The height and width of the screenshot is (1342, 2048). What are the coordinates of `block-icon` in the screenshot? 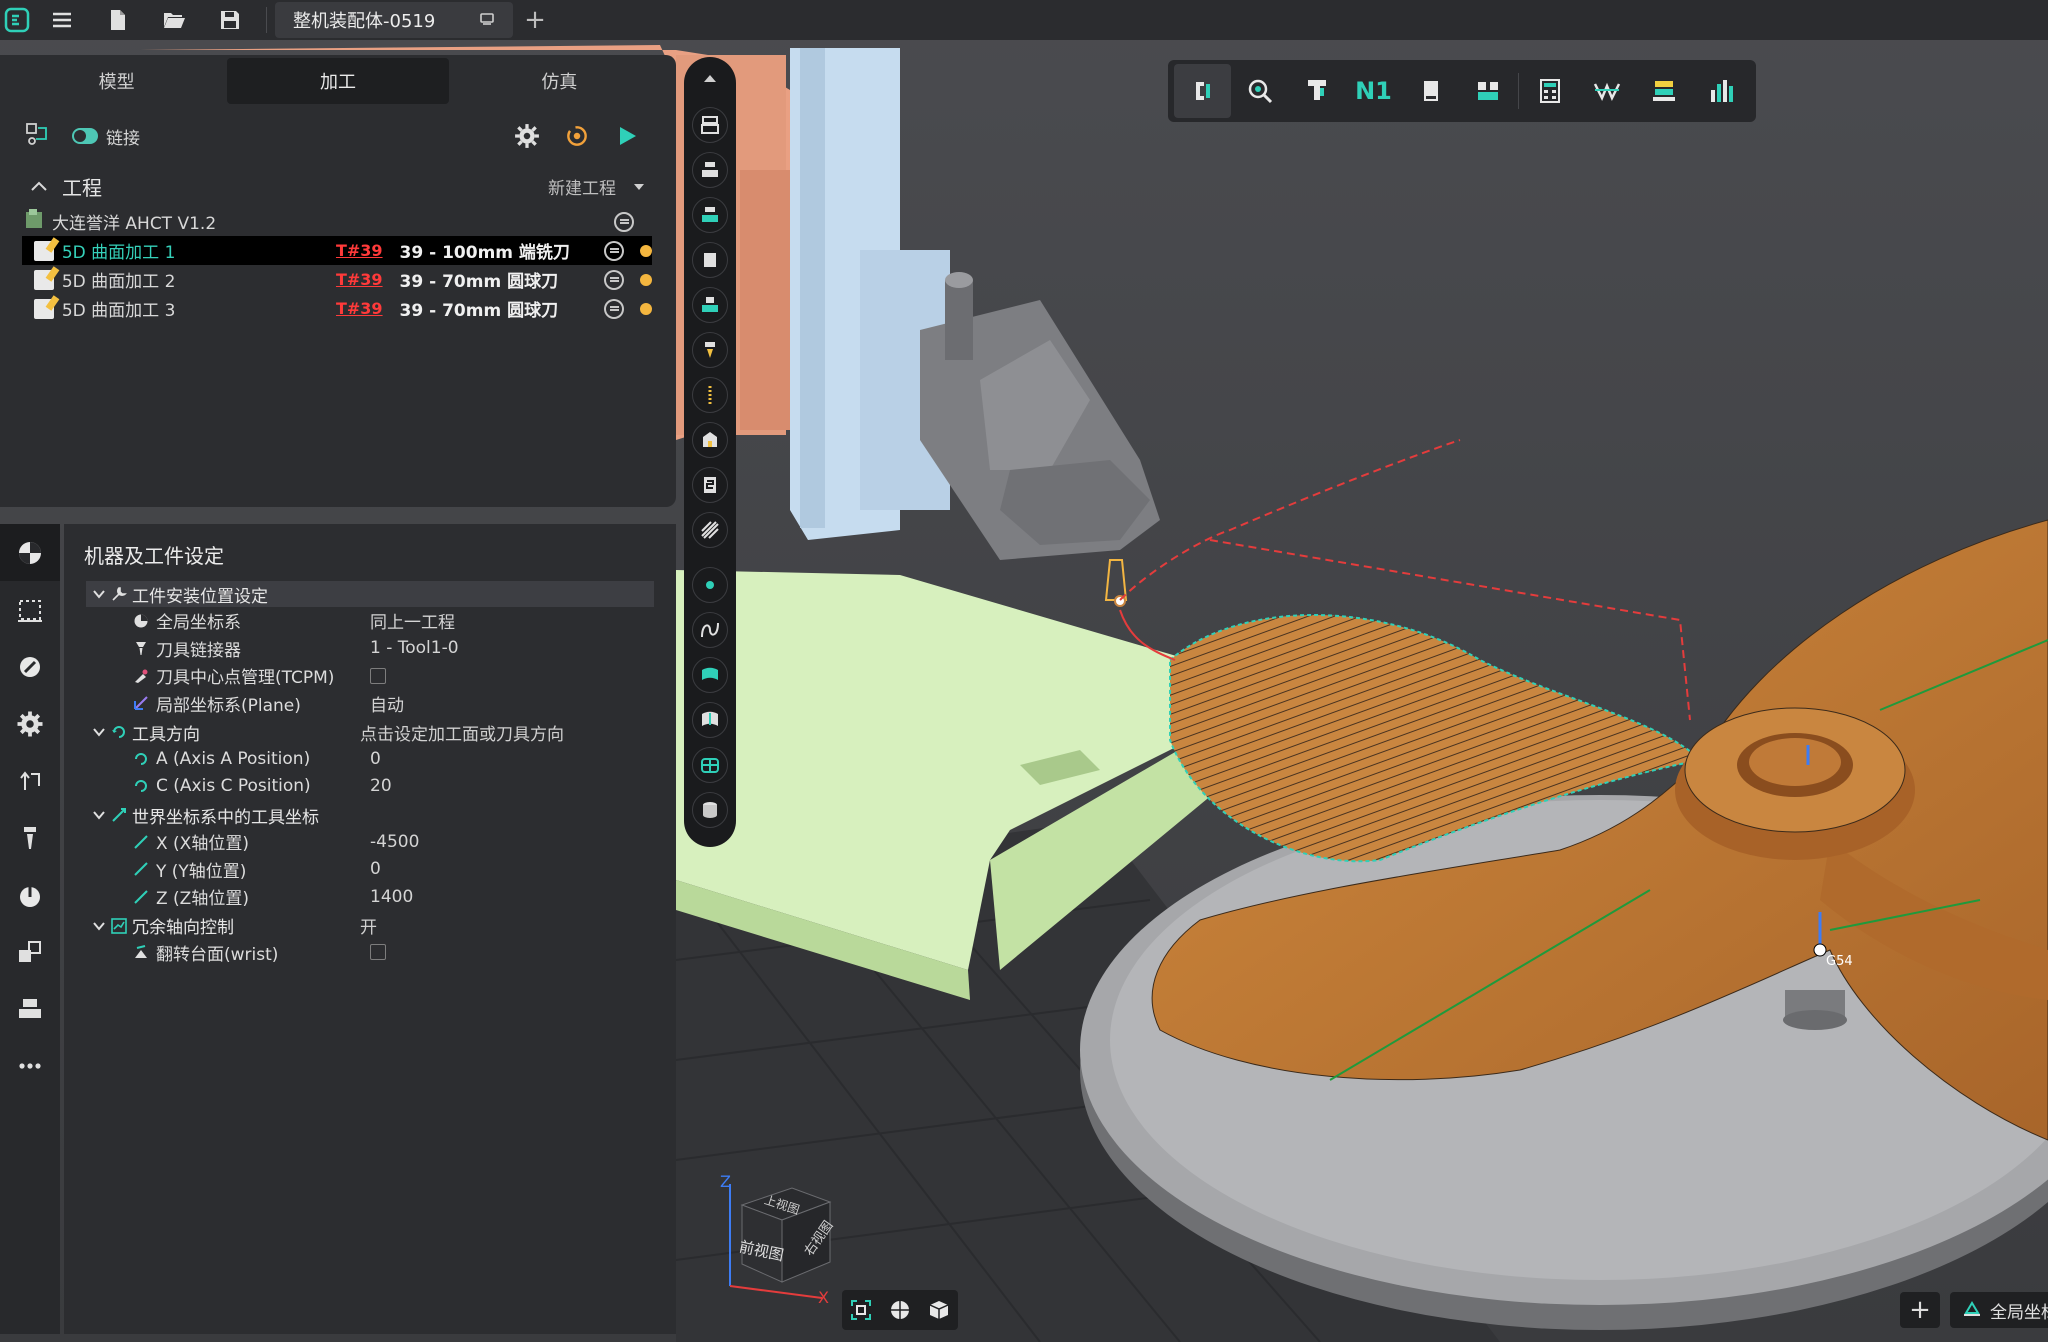 It's located at (710, 260).